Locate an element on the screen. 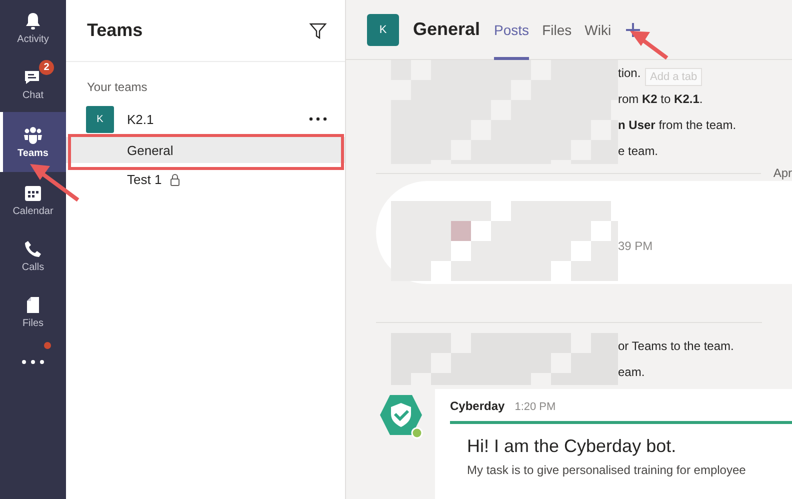  channel-avatar: K is located at coordinates (383, 30).